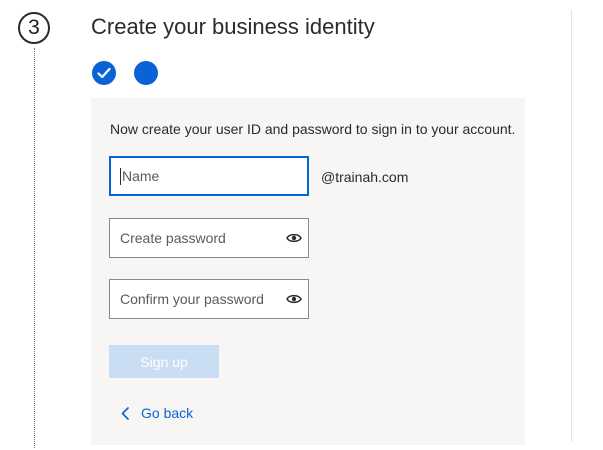 The height and width of the screenshot is (450, 603). Describe the element at coordinates (141, 176) in the screenshot. I see `name-field-placeholder: Name` at that location.